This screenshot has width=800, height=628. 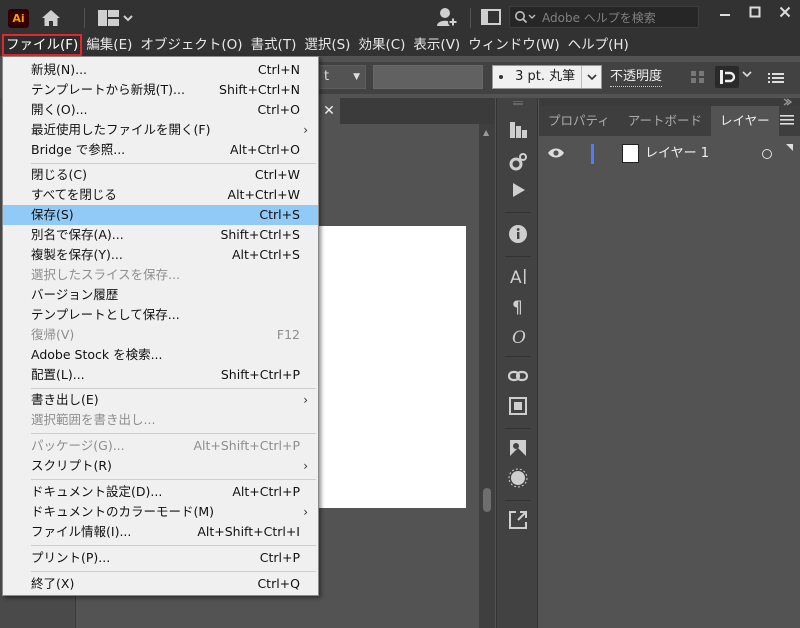 I want to click on menu-item-save-copy: 複製を保存(Y)... Alt+Ctrl+S, so click(x=160, y=255).